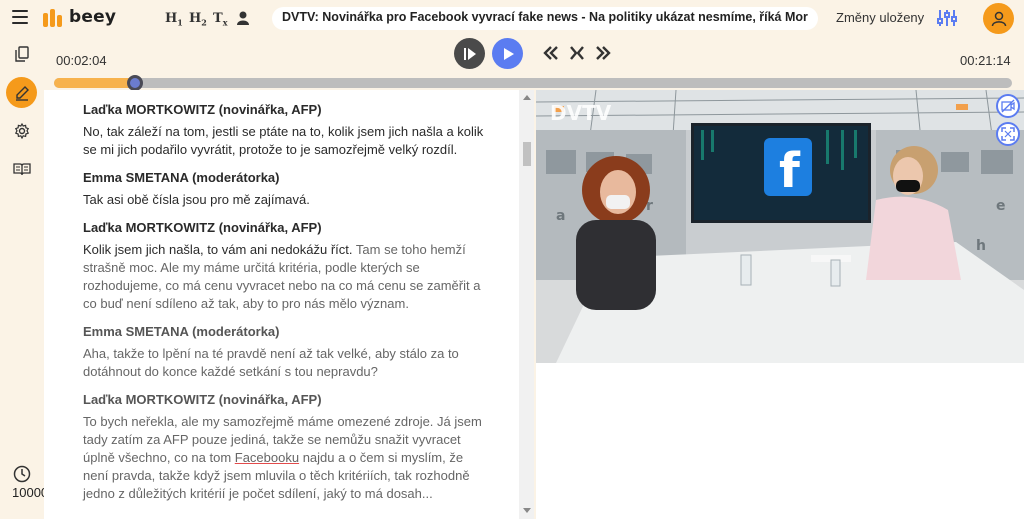 This screenshot has width=1024, height=519. I want to click on transcript-scrollbar, so click(526, 304).